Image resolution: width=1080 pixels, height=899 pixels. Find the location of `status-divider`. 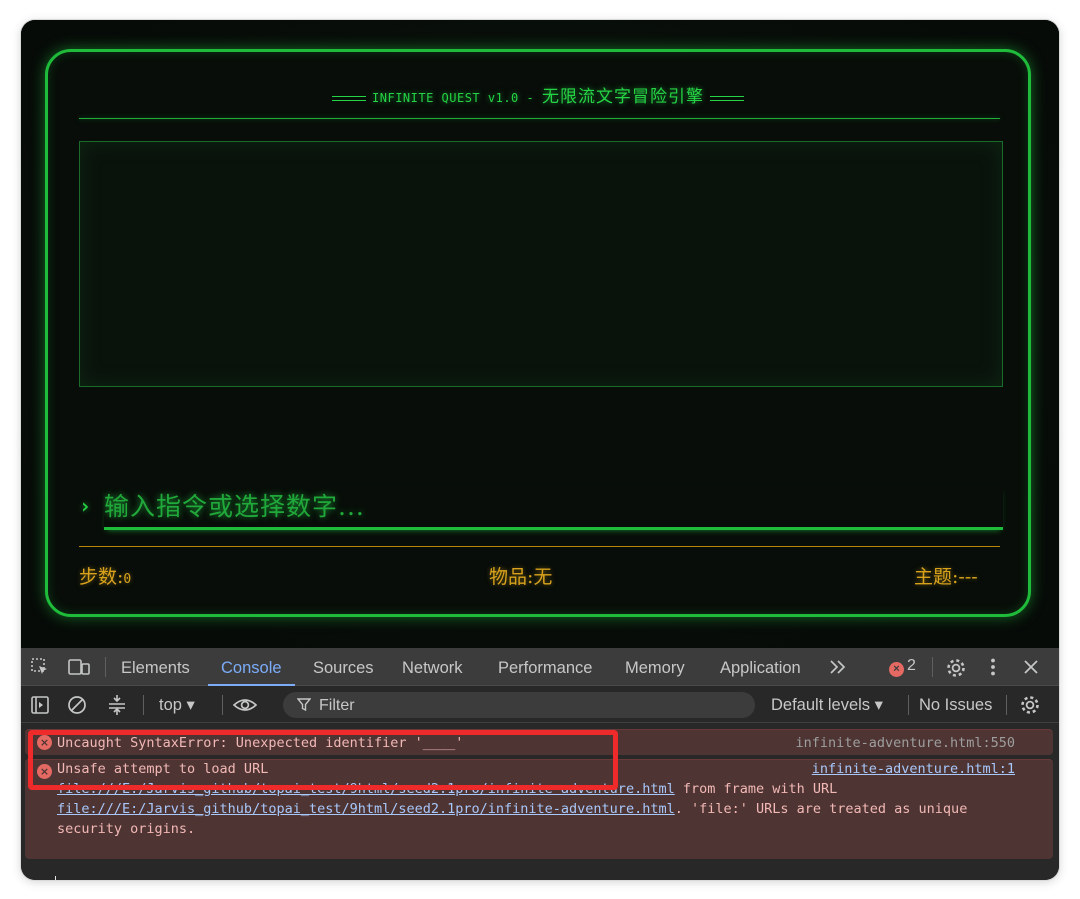

status-divider is located at coordinates (539, 546).